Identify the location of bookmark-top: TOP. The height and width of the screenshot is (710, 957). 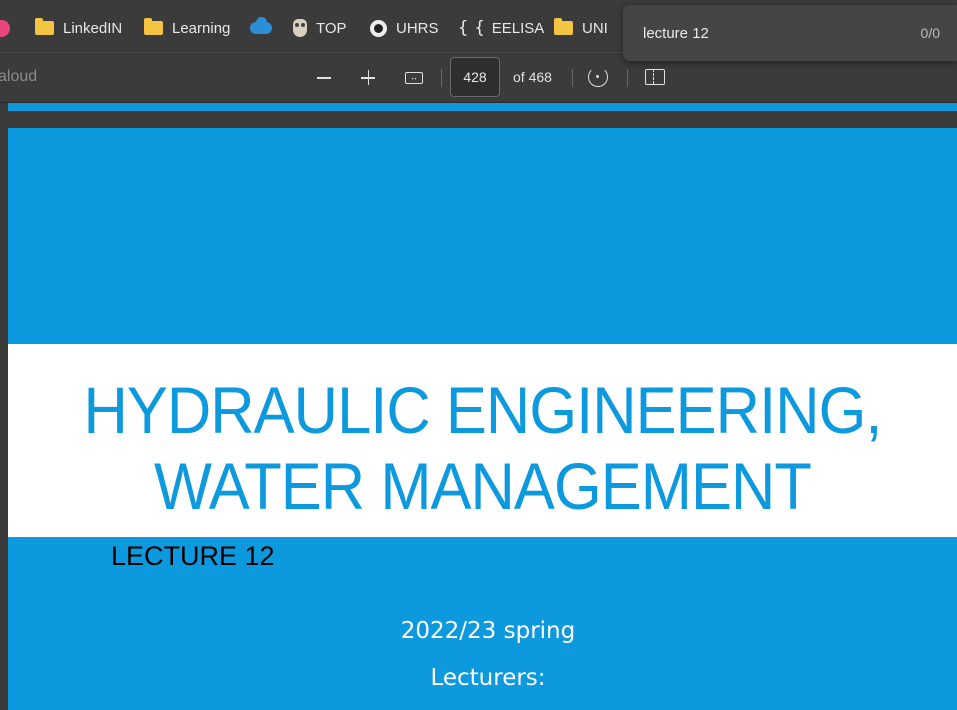
(320, 28).